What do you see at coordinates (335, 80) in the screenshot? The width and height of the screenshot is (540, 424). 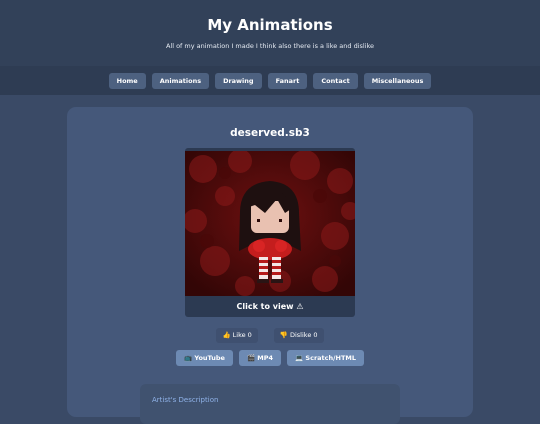 I see `nav-contact: Contact` at bounding box center [335, 80].